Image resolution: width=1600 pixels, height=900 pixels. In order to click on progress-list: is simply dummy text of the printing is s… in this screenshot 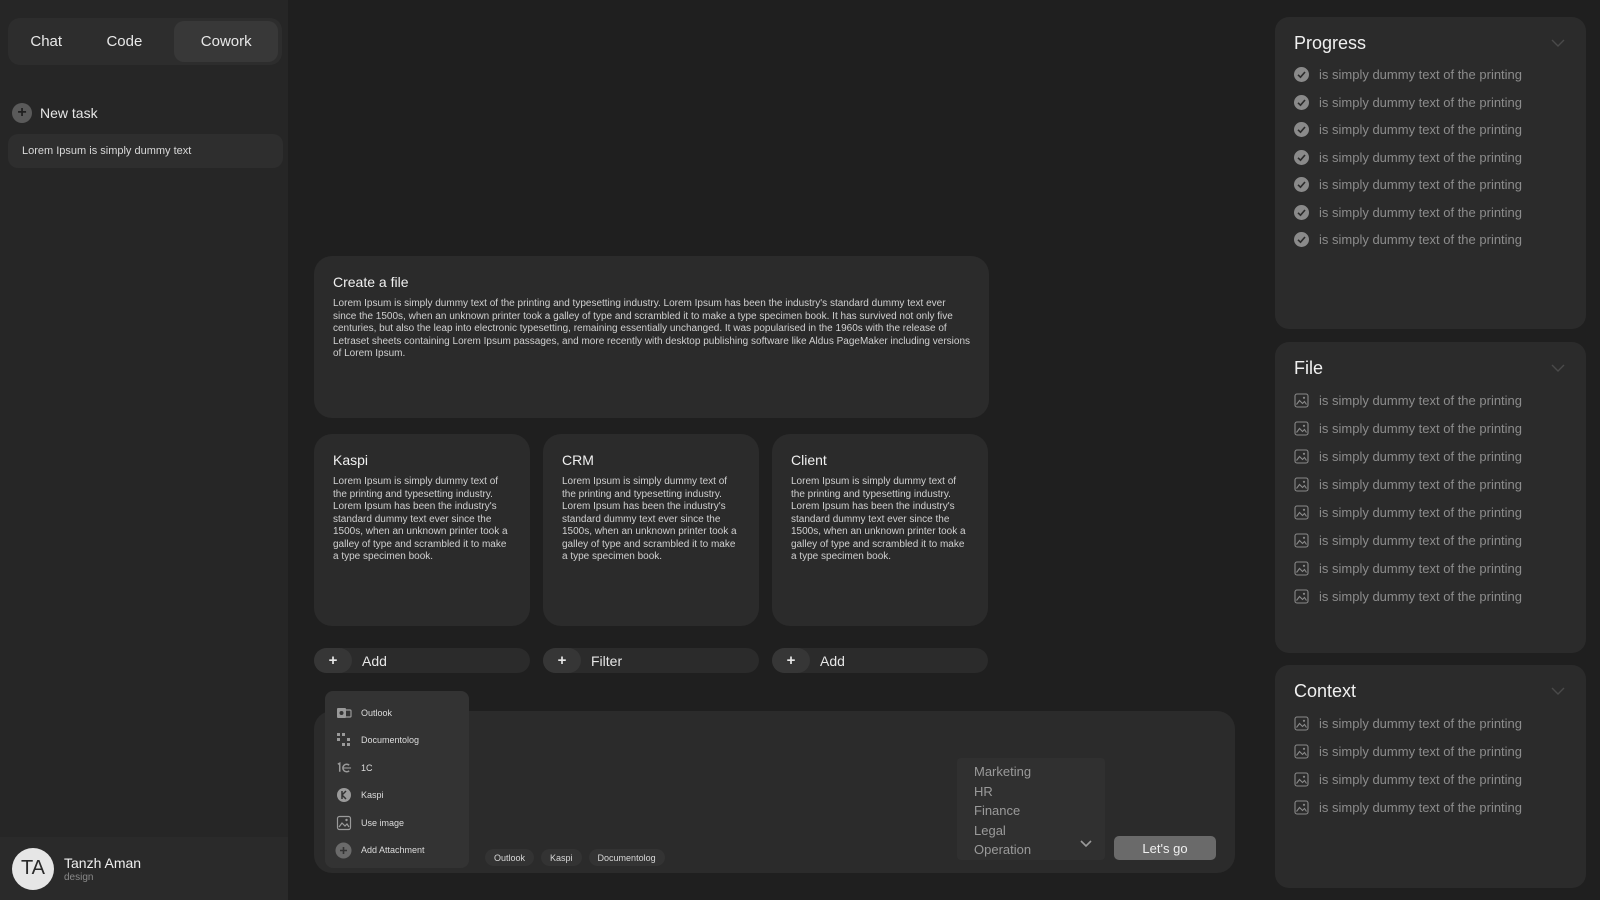, I will do `click(1430, 157)`.